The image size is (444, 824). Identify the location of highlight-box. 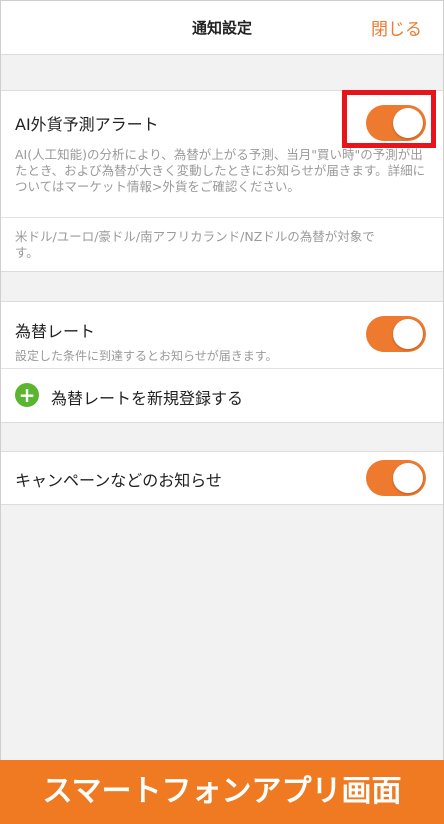
(389, 119).